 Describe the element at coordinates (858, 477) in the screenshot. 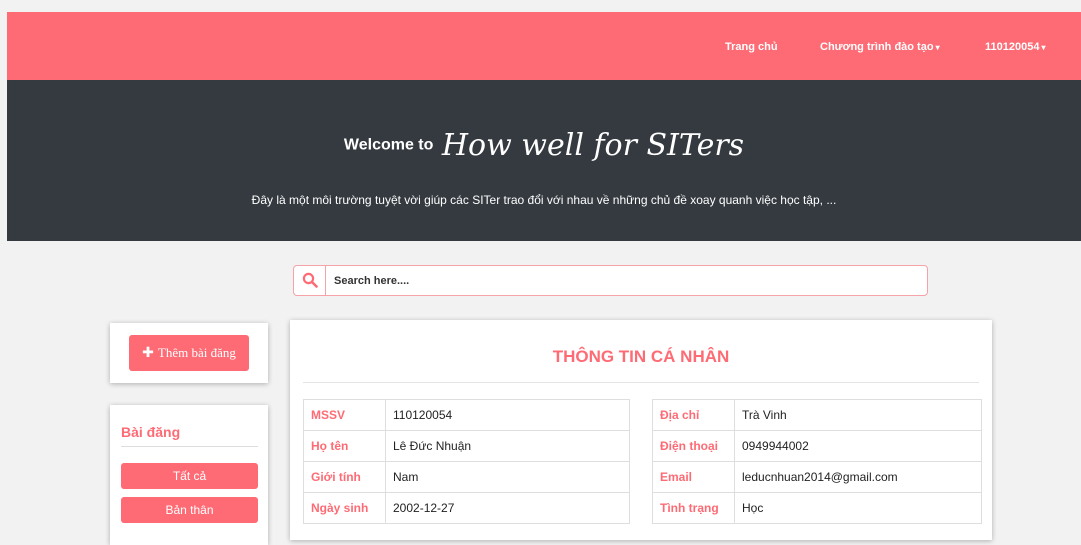

I see `field-value: leducnhuan2014@gmail.com` at that location.